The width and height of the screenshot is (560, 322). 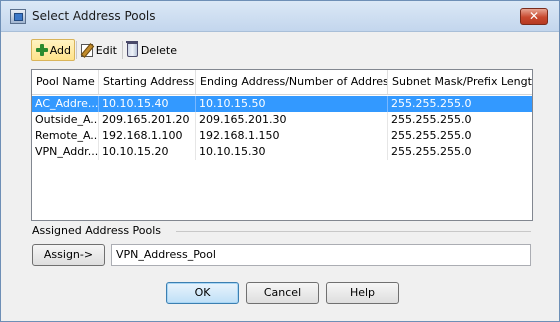 What do you see at coordinates (41, 50) in the screenshot?
I see `add-icon` at bounding box center [41, 50].